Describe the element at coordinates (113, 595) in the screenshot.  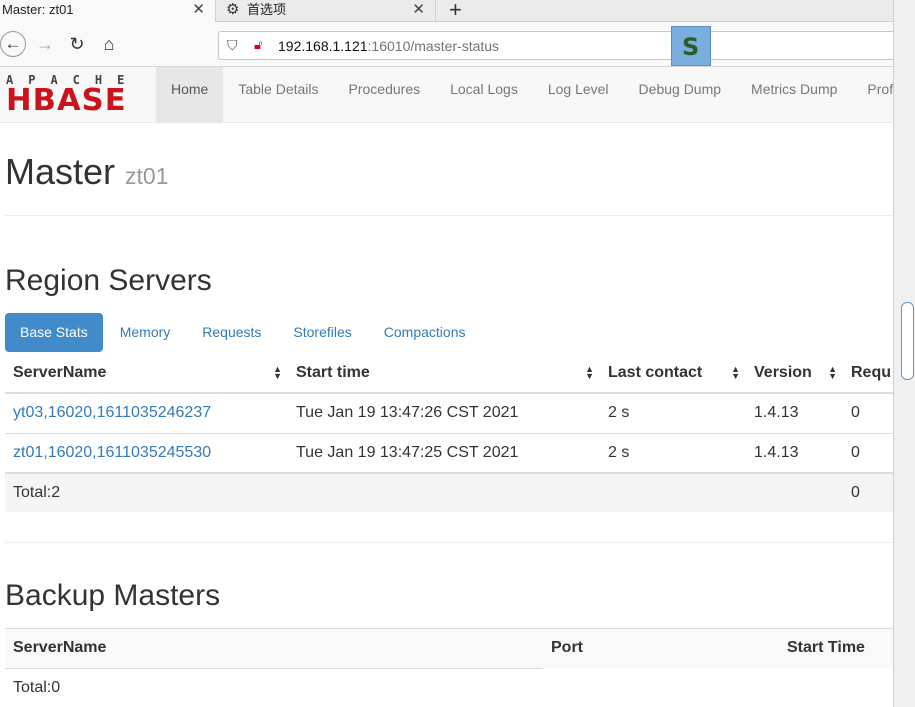
I see `backup-masters-heading: Backup Masters` at that location.